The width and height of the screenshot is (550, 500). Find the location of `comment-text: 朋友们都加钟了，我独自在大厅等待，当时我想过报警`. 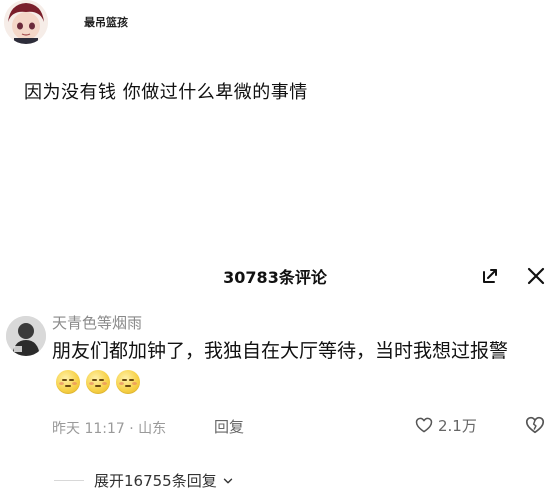

comment-text: 朋友们都加钟了，我独自在大厅等待，当时我想过报警 is located at coordinates (292, 366).